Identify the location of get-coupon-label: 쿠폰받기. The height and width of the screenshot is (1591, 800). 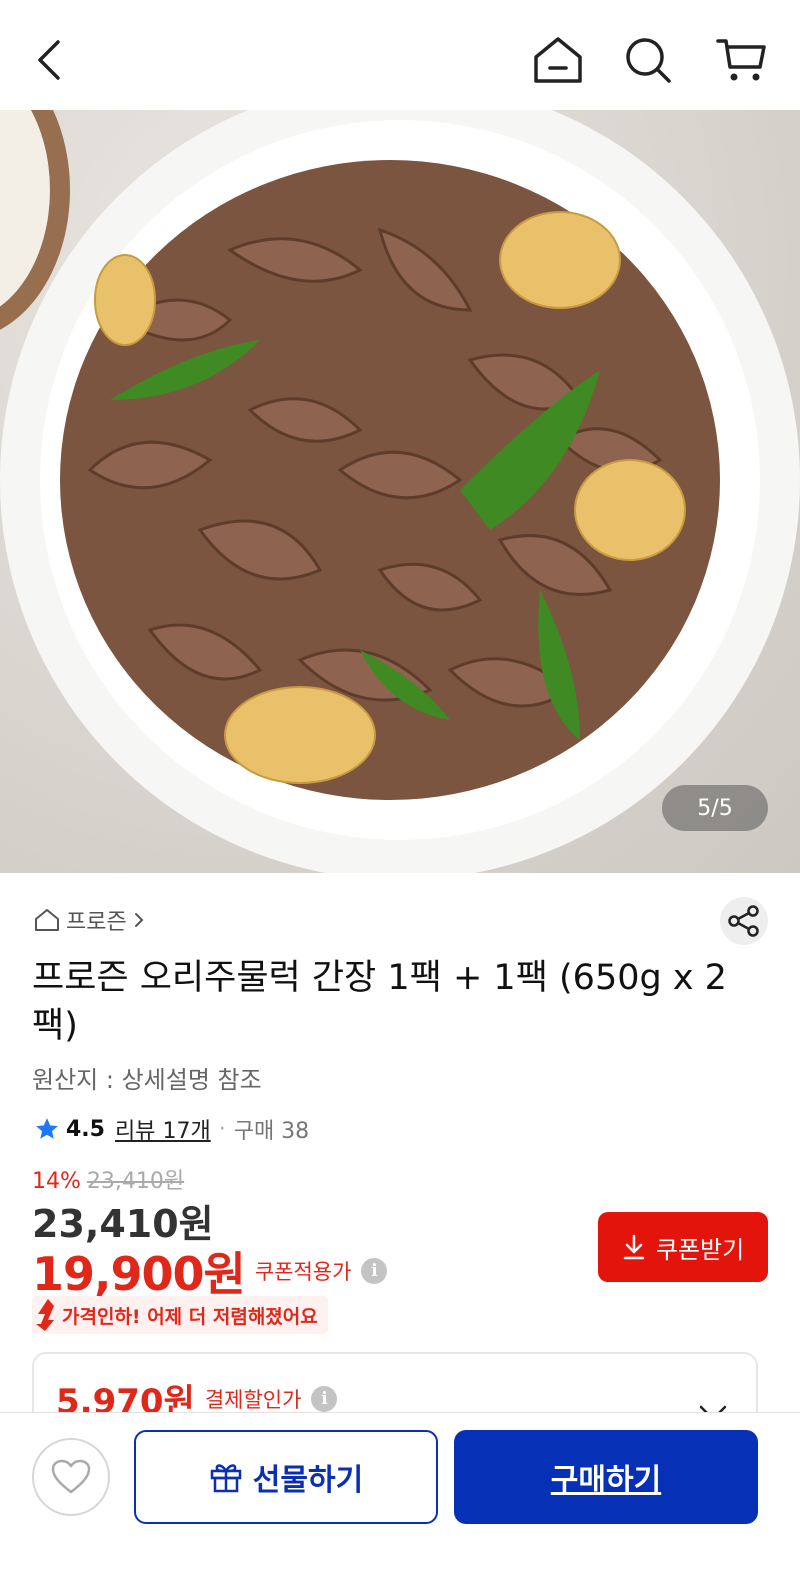
(700, 1250).